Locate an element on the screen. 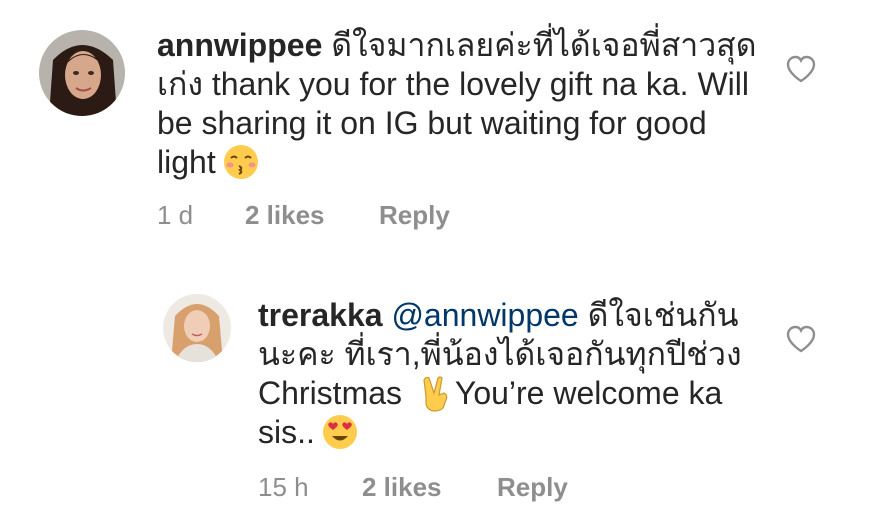 This screenshot has width=869, height=517. comment-username: trerakka is located at coordinates (320, 315).